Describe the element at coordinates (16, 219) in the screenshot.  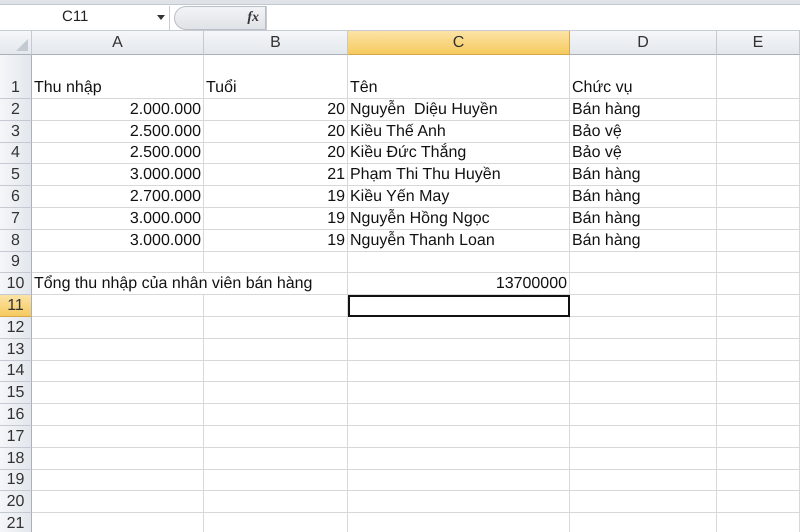
I see `row-header: 7` at that location.